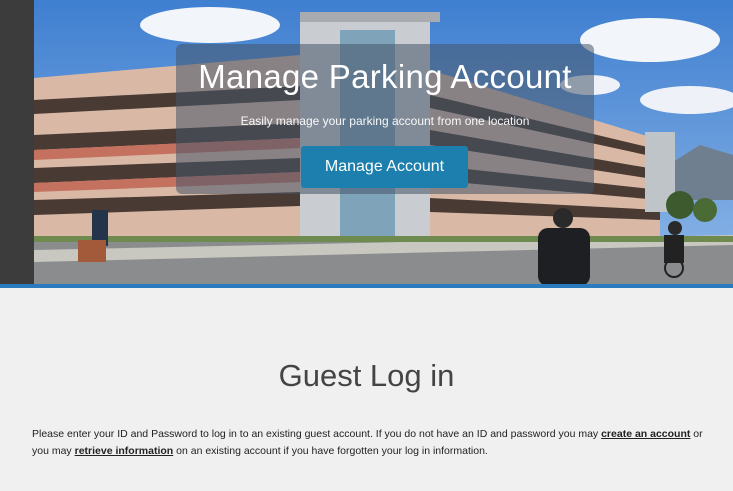  What do you see at coordinates (385, 76) in the screenshot?
I see `hero-title: Manage Parking Account` at bounding box center [385, 76].